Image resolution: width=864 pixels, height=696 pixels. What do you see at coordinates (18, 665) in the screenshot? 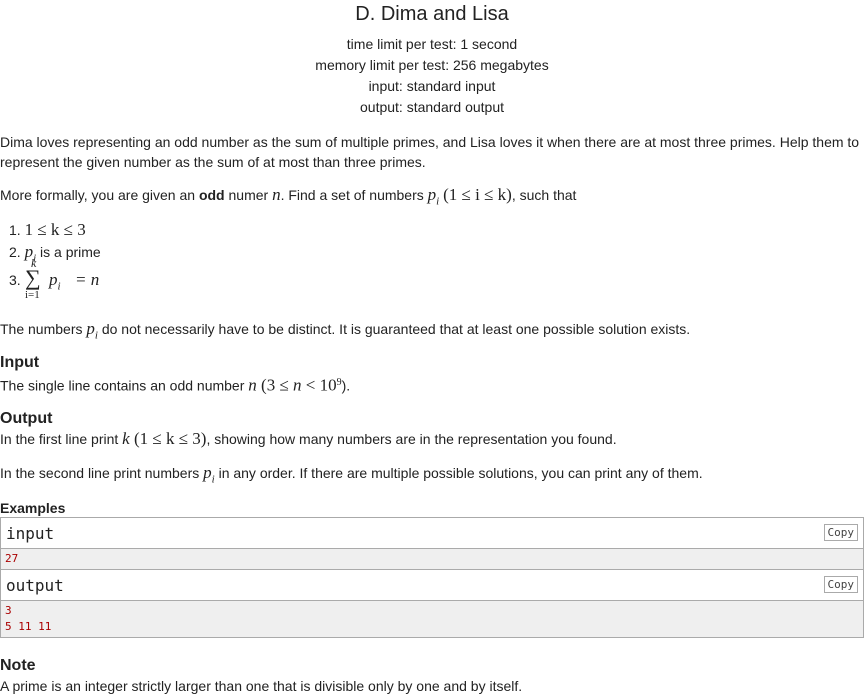
I see `note-heading: Note` at bounding box center [18, 665].